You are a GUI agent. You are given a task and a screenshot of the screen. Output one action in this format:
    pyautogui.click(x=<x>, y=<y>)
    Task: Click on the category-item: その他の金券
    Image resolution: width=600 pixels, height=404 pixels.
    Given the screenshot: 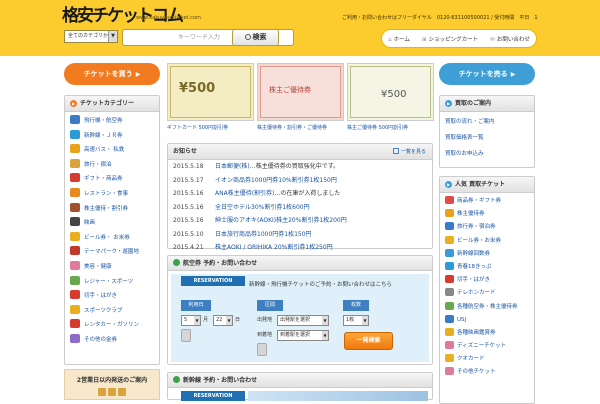 What is the action you would take?
    pyautogui.click(x=112, y=340)
    